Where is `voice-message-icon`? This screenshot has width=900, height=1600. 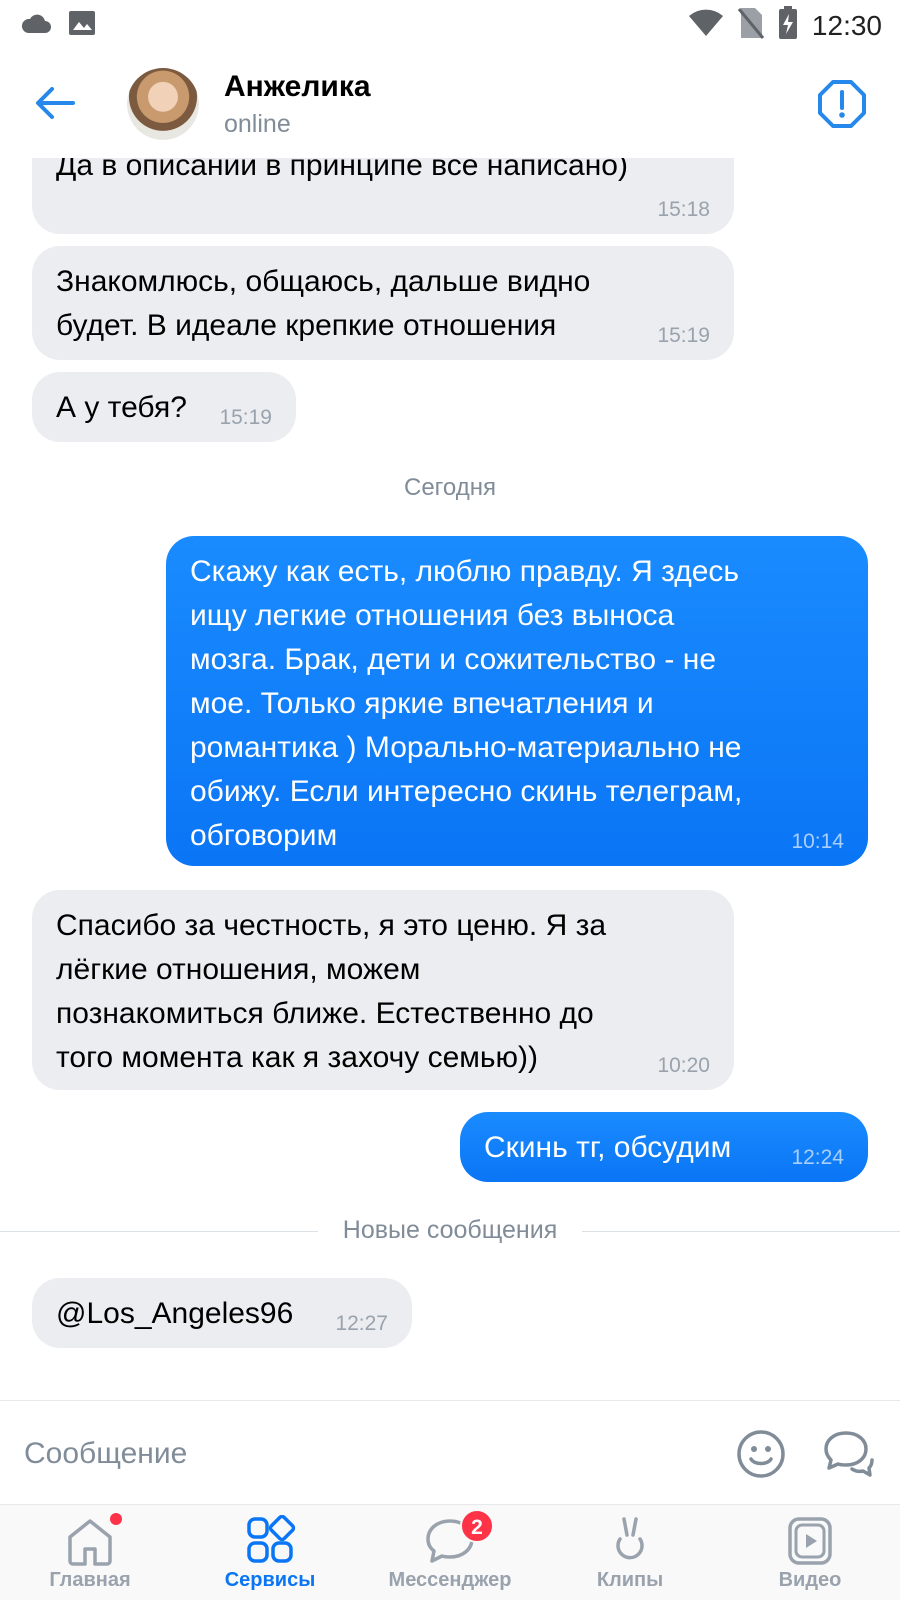 voice-message-icon is located at coordinates (849, 1454).